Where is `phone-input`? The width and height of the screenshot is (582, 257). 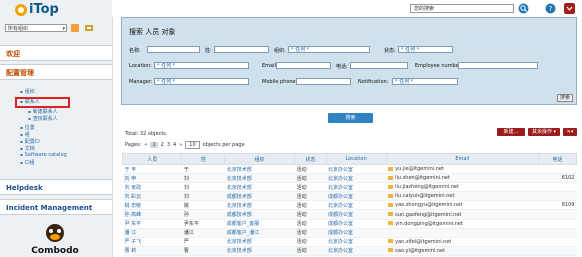
phone-input is located at coordinates (379, 65).